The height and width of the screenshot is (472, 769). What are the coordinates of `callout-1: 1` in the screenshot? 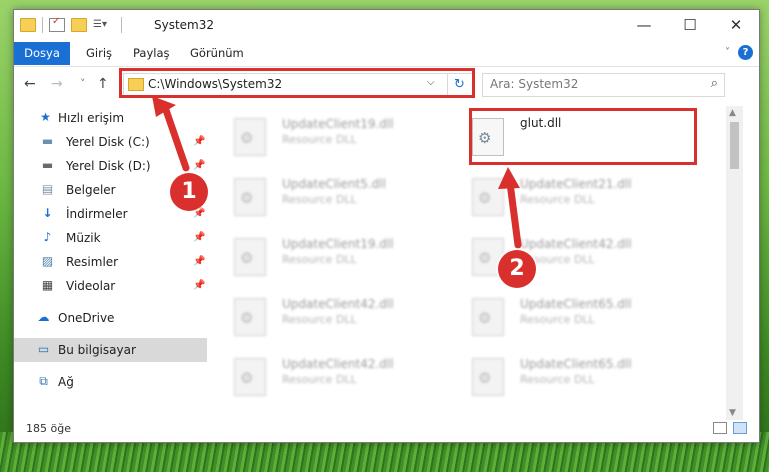 It's located at (189, 192).